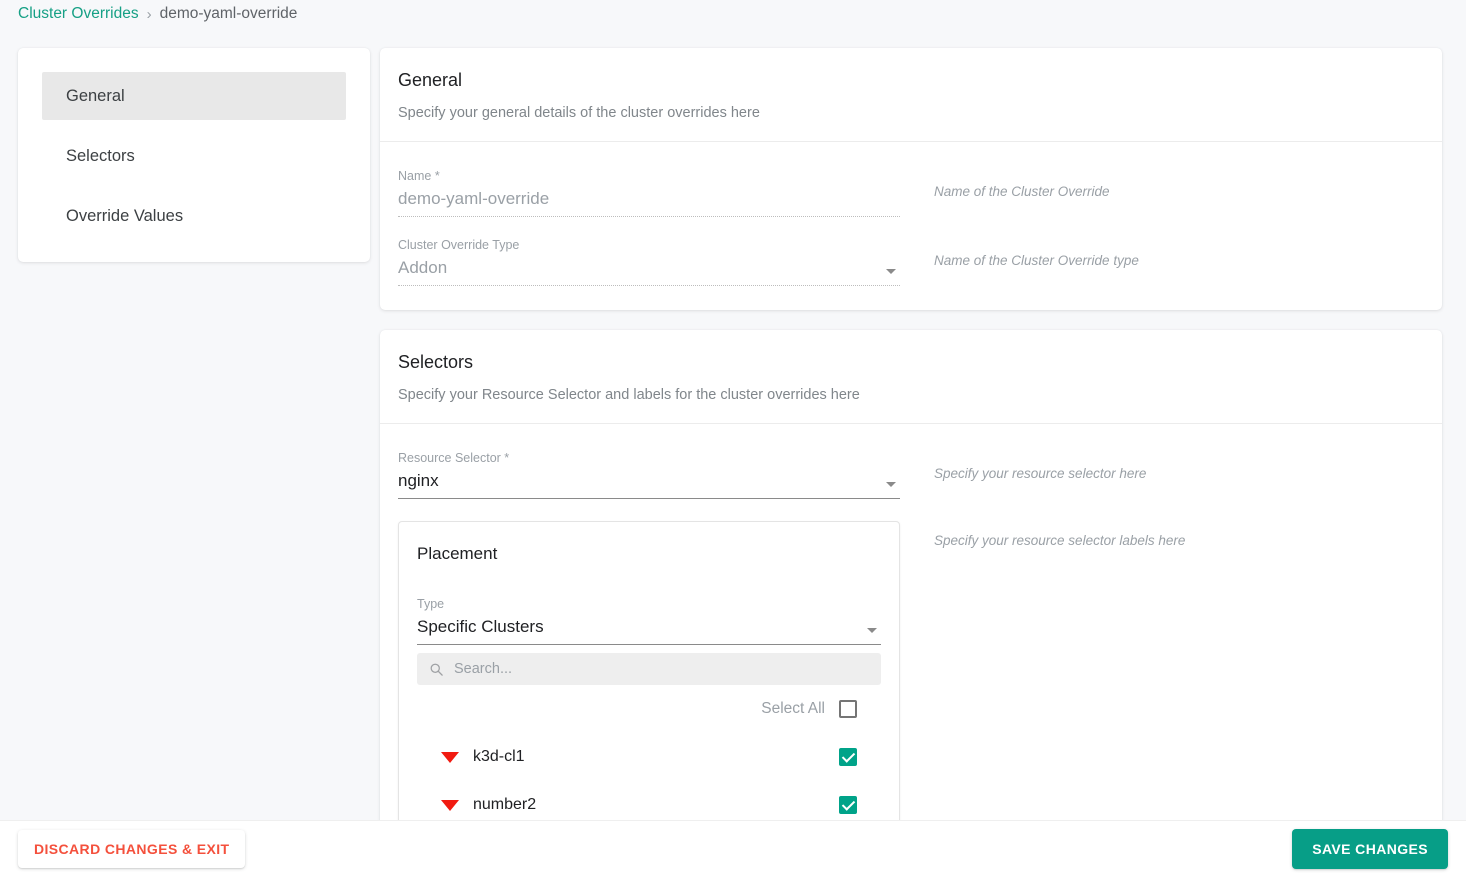 The image size is (1466, 876). I want to click on placement-title: Placement, so click(457, 553).